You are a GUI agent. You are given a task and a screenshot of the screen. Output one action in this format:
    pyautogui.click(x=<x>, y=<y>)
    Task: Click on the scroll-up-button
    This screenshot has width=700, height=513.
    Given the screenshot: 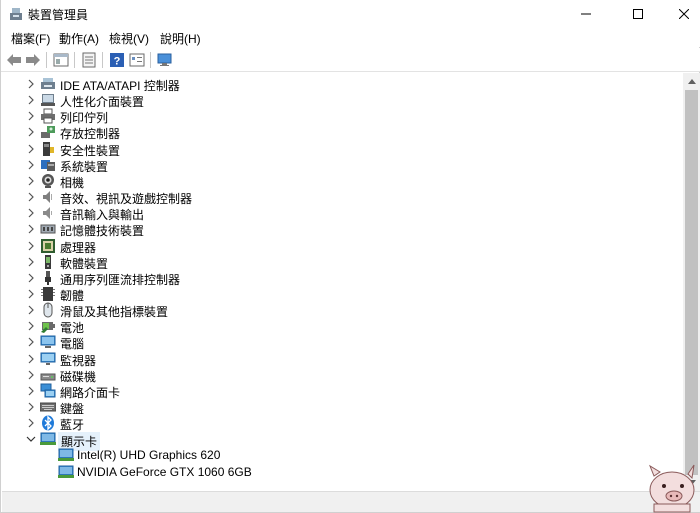 What is the action you would take?
    pyautogui.click(x=691, y=81)
    